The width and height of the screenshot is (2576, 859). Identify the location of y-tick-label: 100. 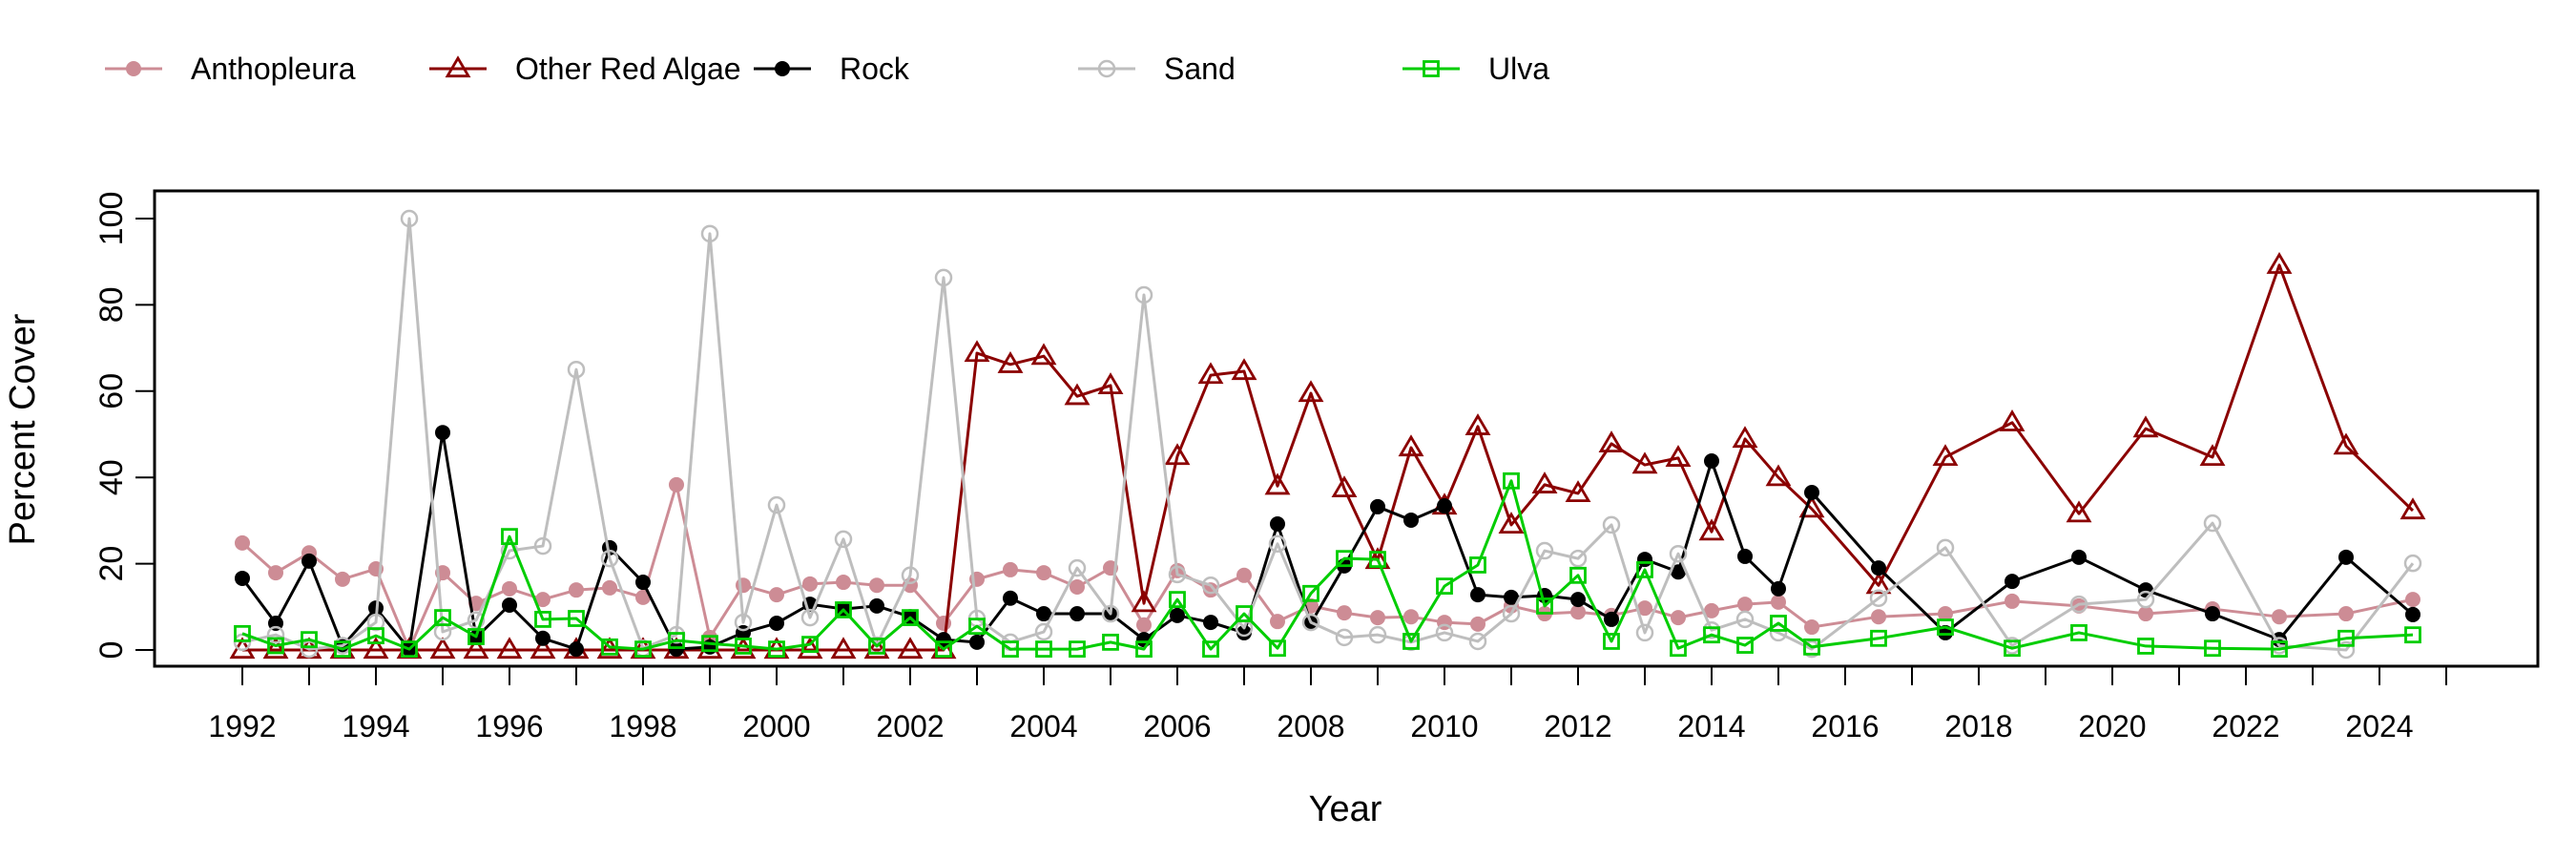
(111, 219).